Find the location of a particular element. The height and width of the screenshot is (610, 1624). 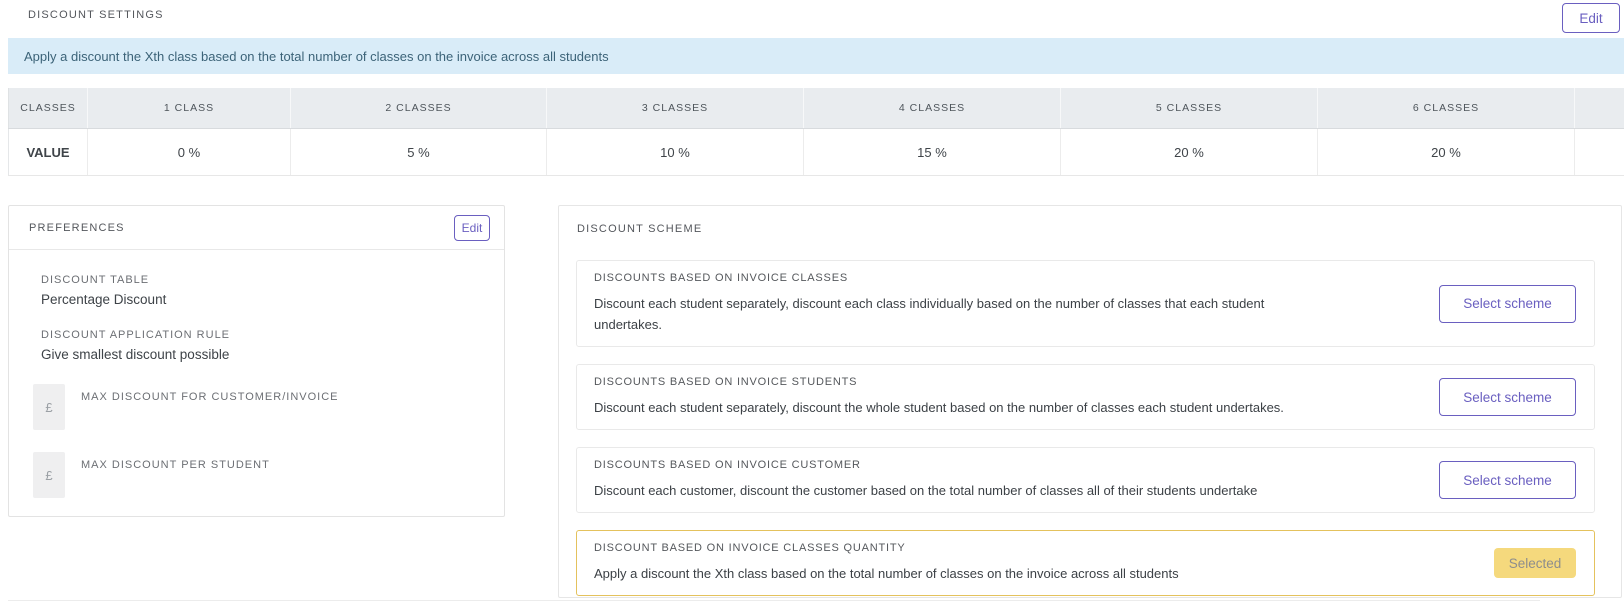

preferences-title: PREFERENCES is located at coordinates (77, 227).